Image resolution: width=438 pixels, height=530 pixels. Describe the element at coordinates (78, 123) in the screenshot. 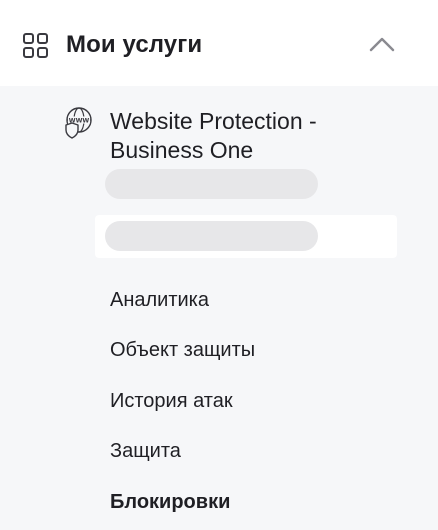

I see `www-shield-icon: WWW` at that location.